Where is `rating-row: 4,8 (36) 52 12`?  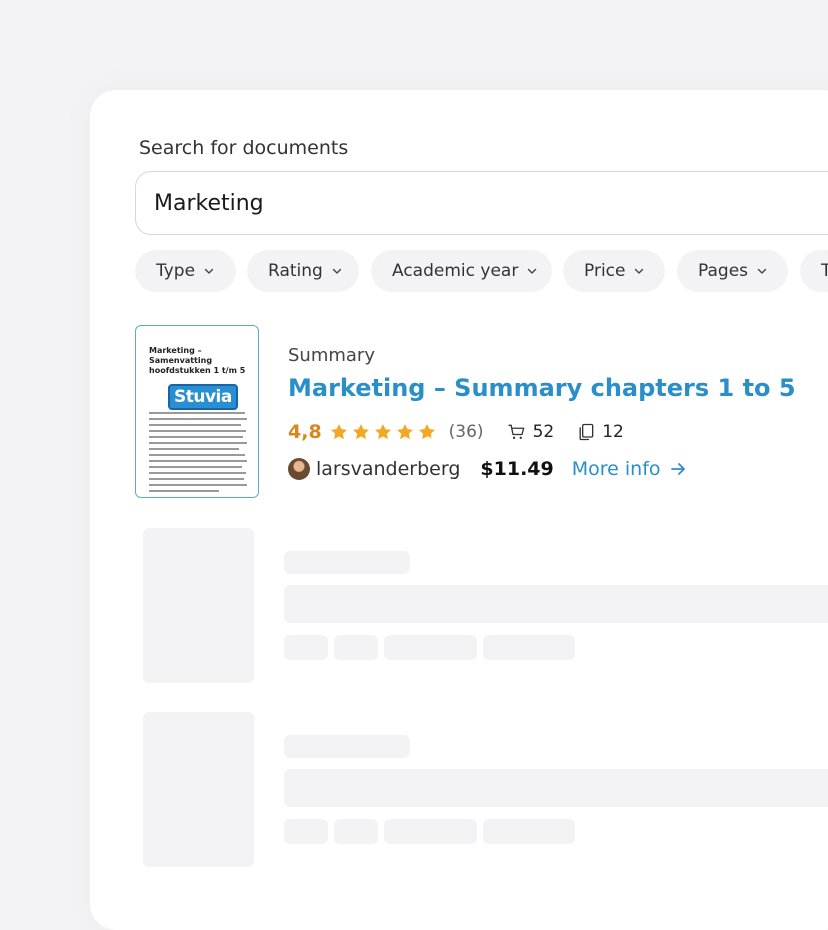
rating-row: 4,8 (36) 52 12 is located at coordinates (467, 432).